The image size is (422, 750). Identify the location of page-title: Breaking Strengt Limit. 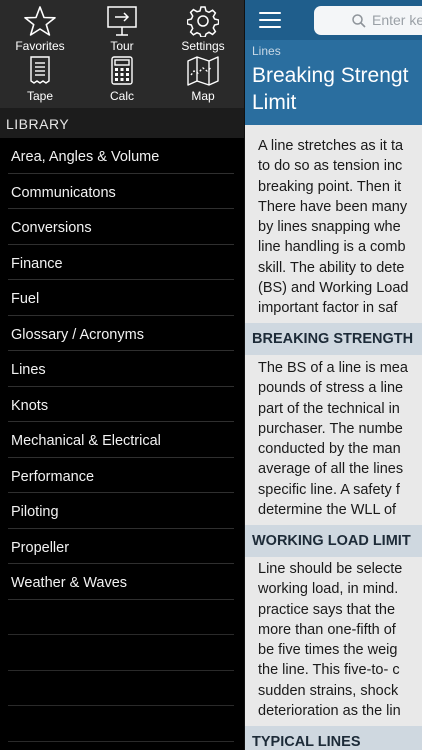
(337, 89).